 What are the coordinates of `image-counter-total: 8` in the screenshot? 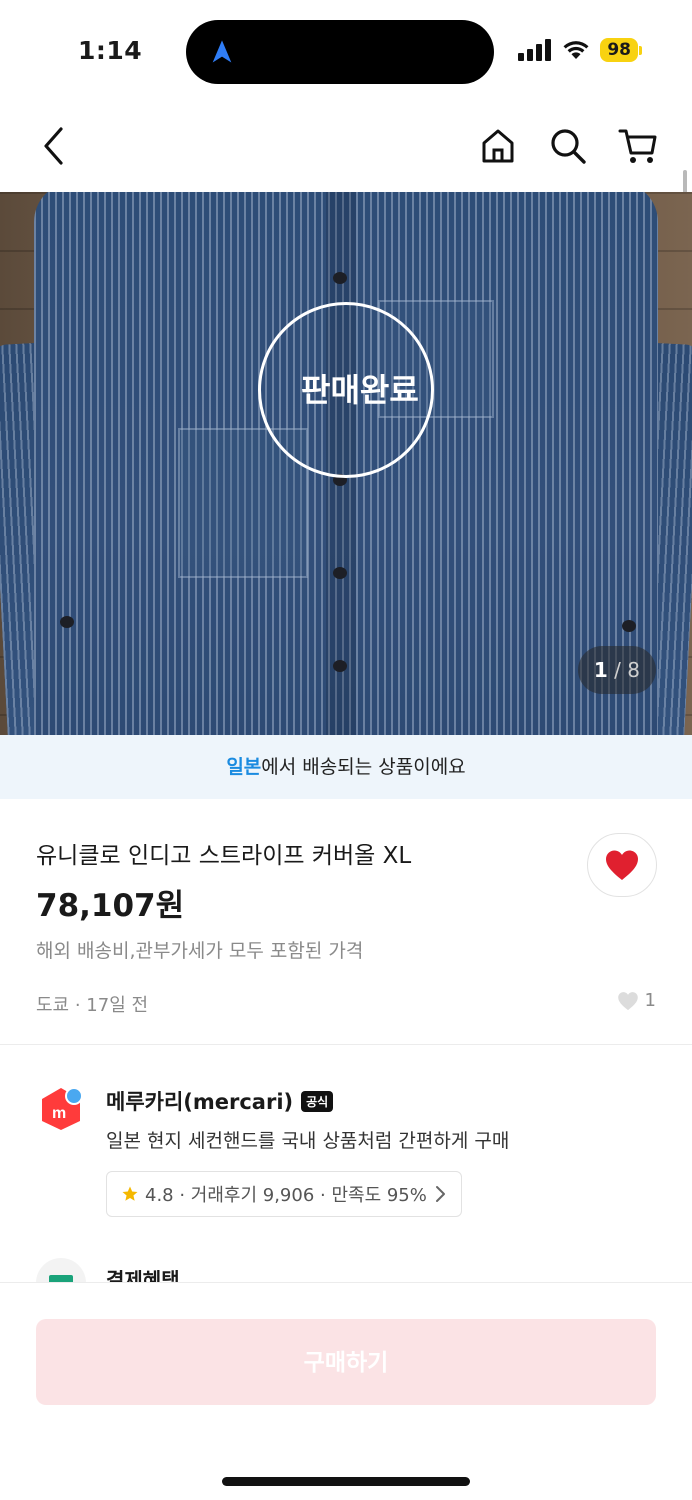 It's located at (633, 670).